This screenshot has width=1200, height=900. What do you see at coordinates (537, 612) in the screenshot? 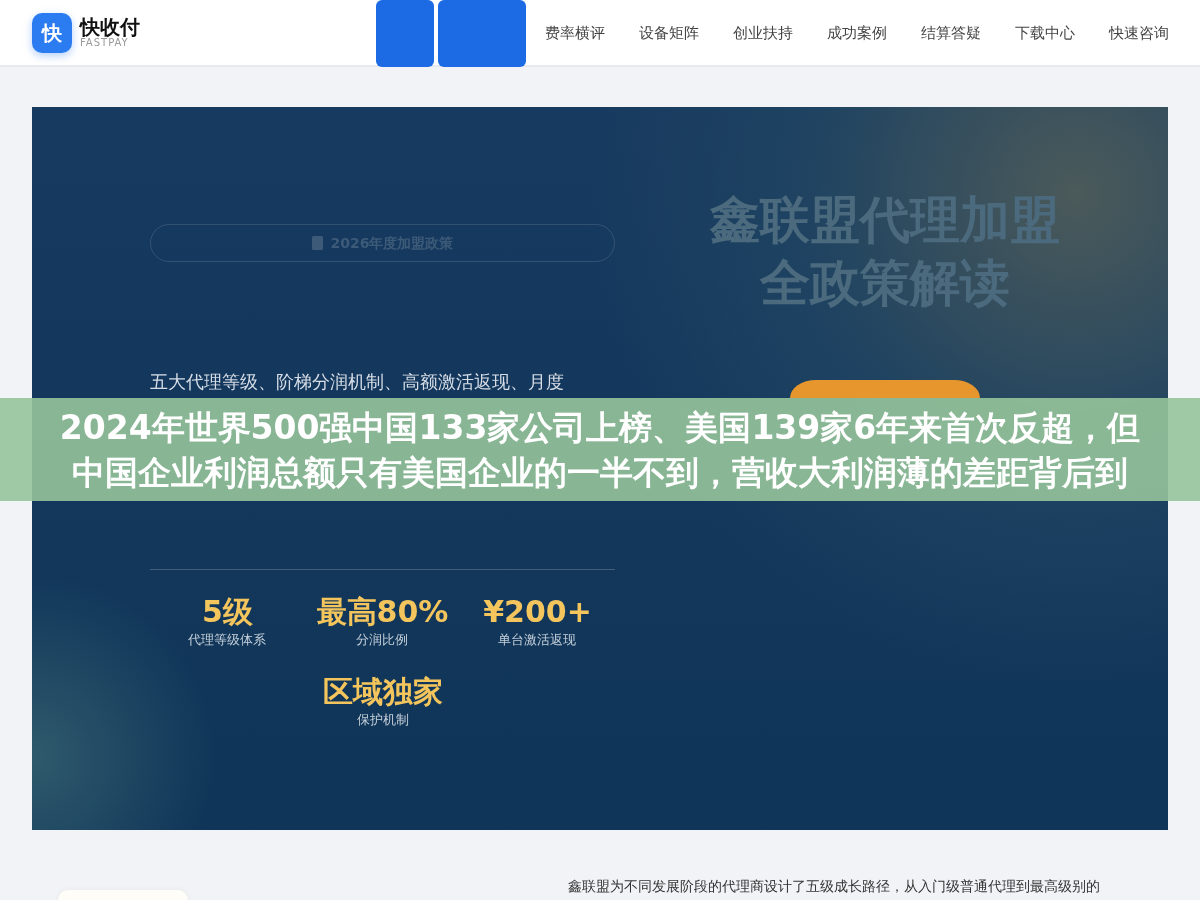
I see `stat-value: ¥200+` at bounding box center [537, 612].